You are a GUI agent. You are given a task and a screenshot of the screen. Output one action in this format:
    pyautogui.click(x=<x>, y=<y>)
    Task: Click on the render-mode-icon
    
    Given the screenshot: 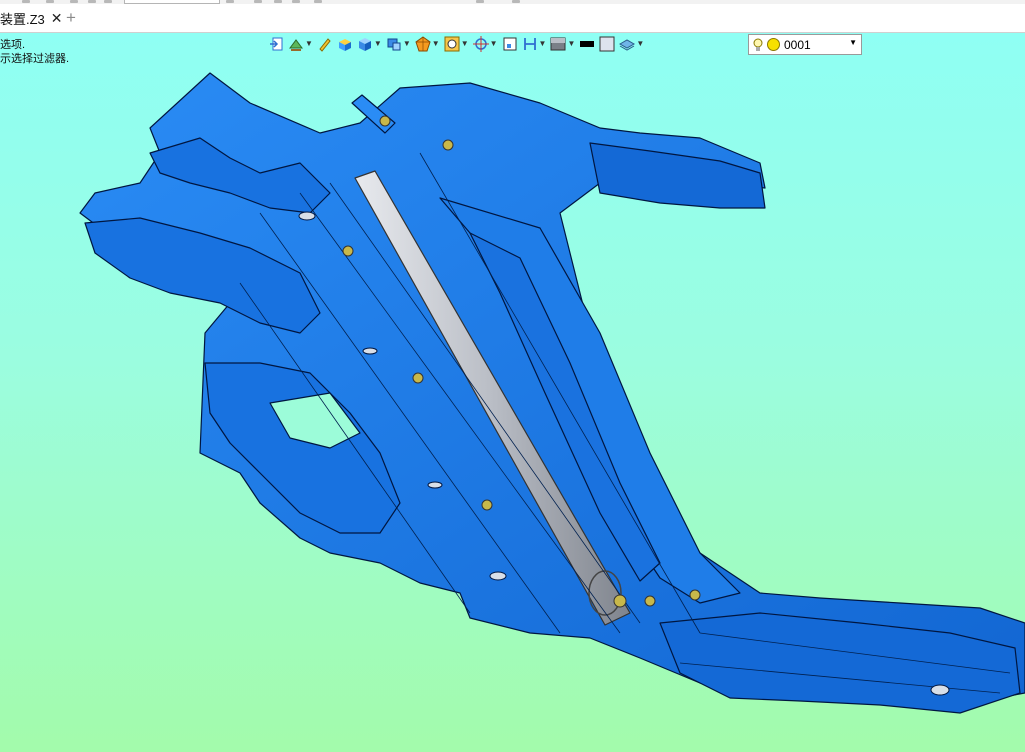 What is the action you would take?
    pyautogui.click(x=296, y=45)
    